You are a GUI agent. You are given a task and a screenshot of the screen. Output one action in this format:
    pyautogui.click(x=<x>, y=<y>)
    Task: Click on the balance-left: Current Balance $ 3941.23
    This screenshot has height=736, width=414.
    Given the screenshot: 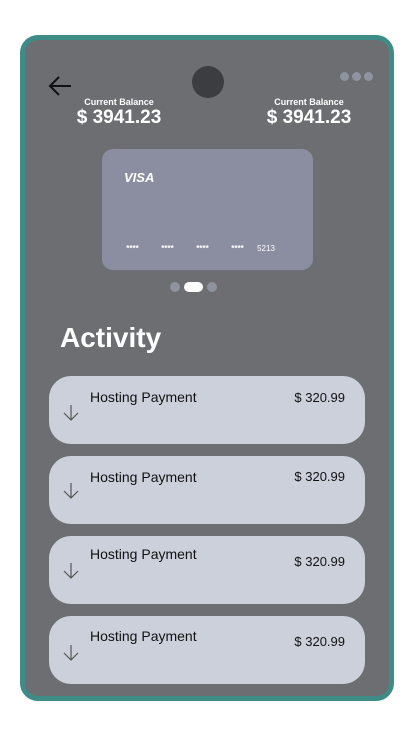 What is the action you would take?
    pyautogui.click(x=119, y=113)
    